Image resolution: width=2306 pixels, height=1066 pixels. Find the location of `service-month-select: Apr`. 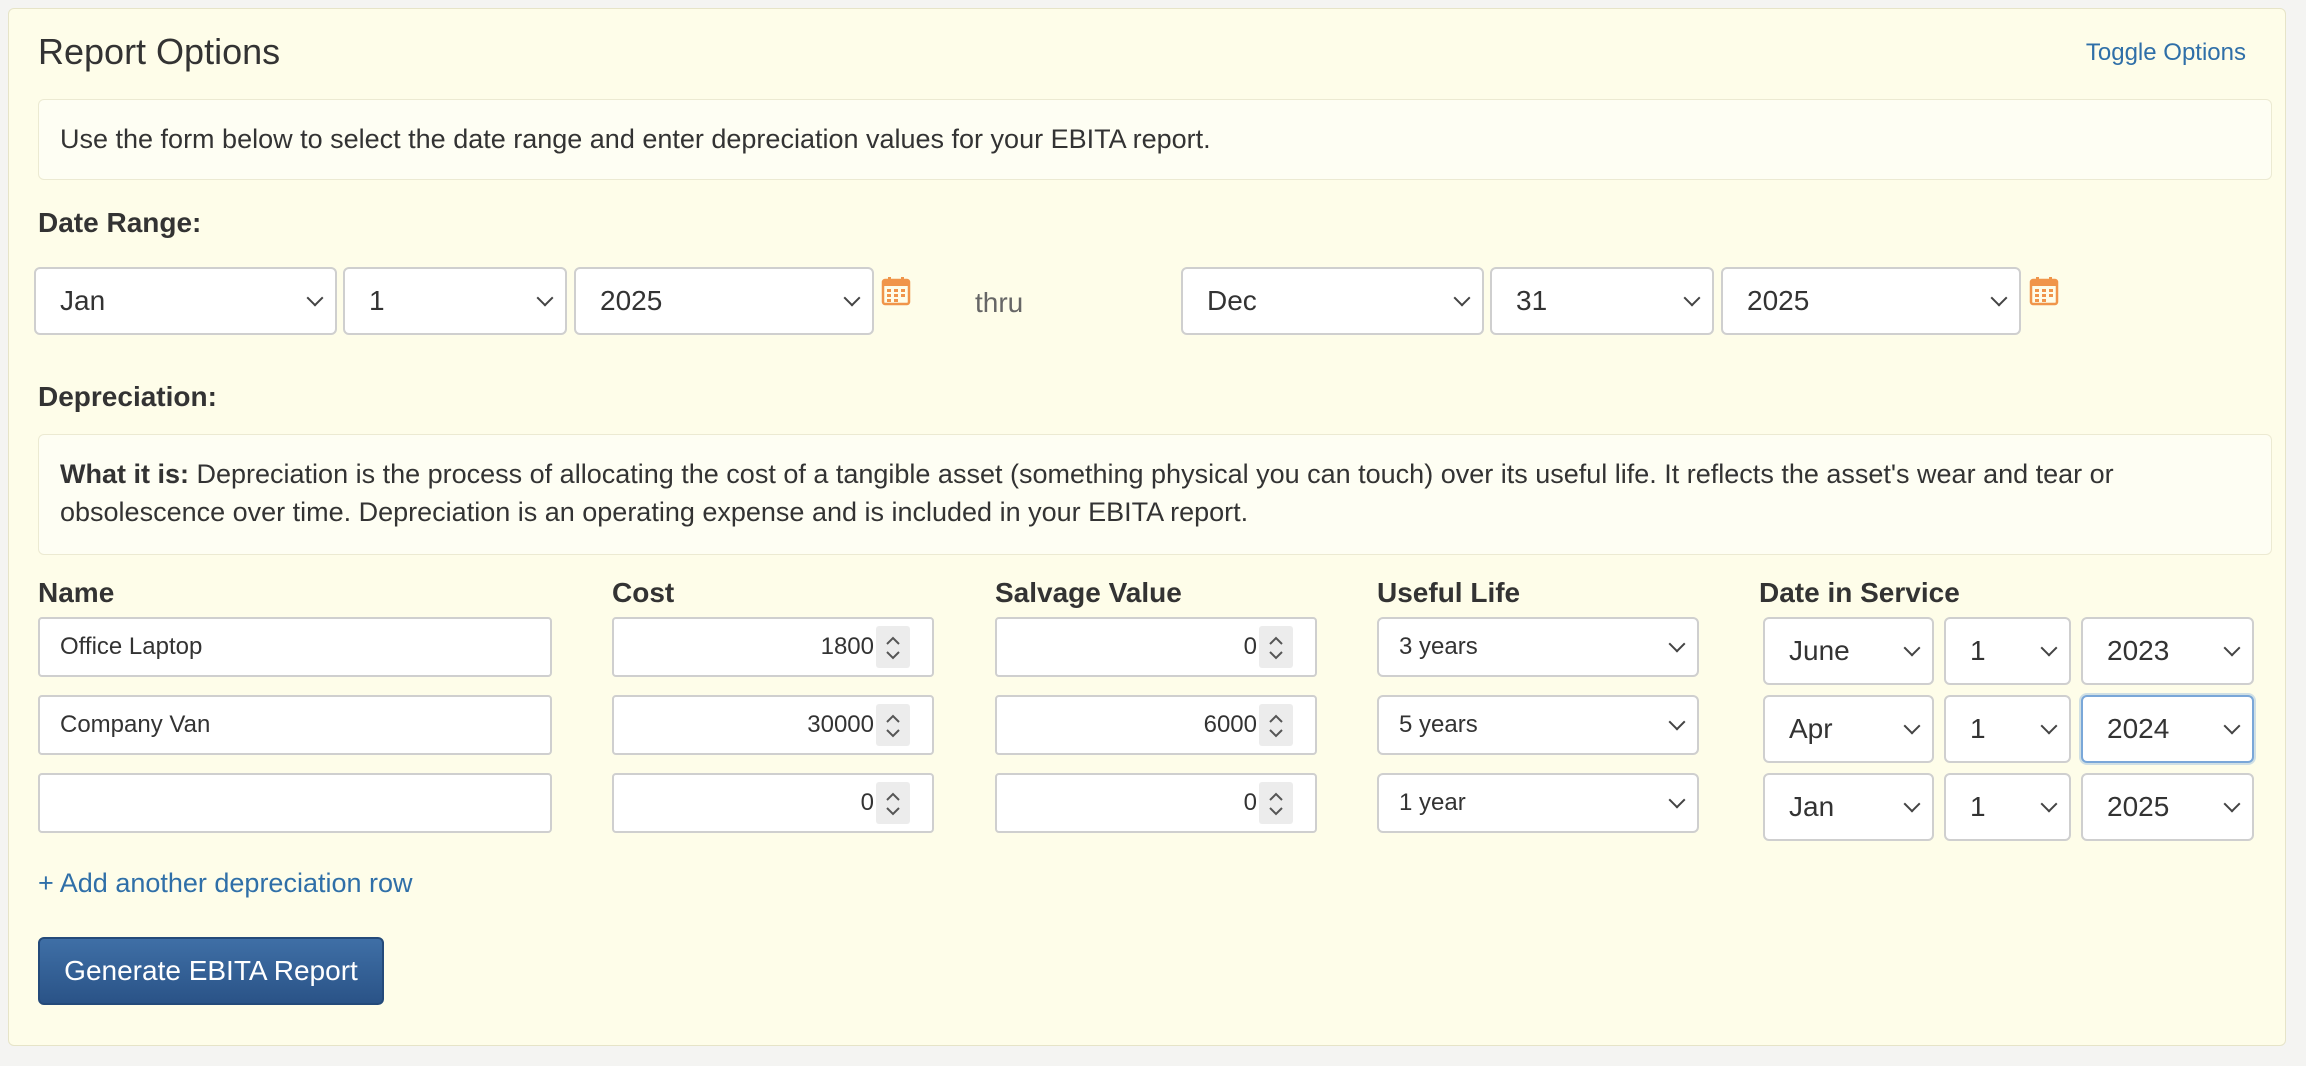

service-month-select: Apr is located at coordinates (1848, 729).